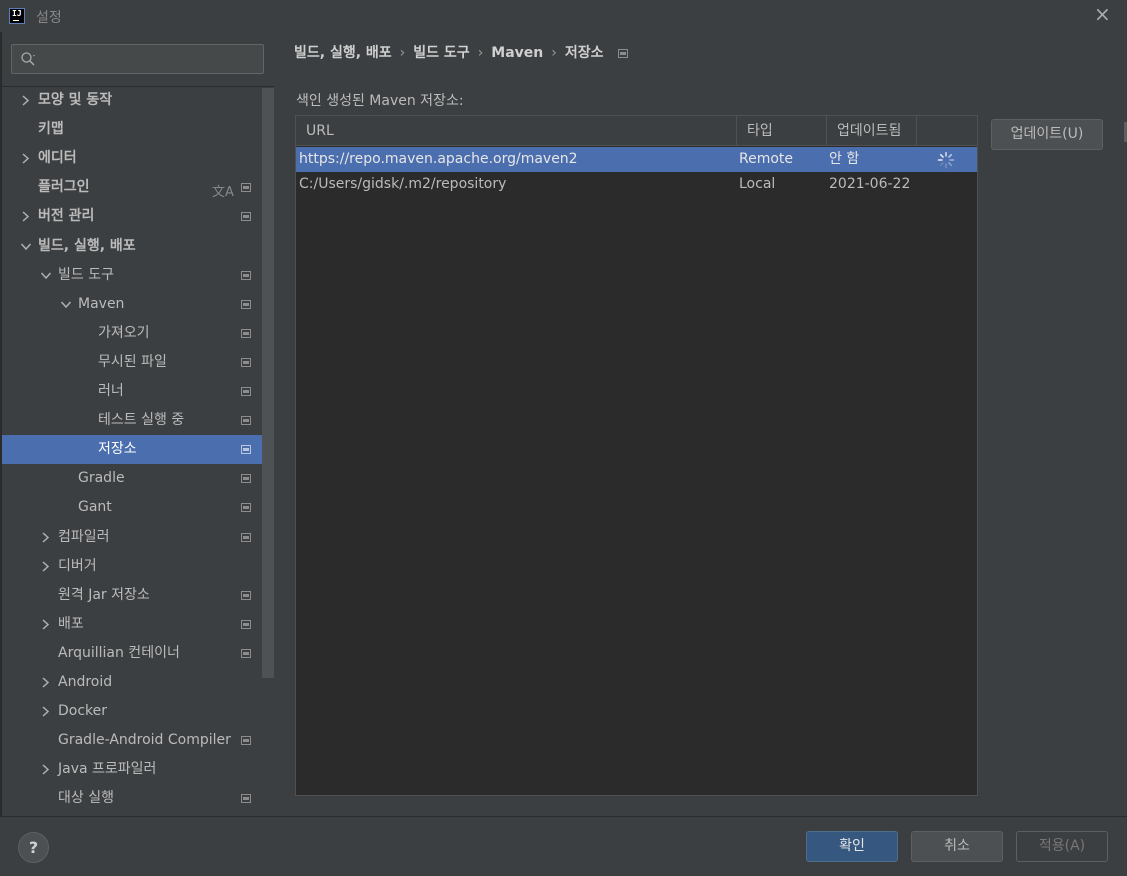 This screenshot has height=876, width=1127. What do you see at coordinates (844, 159) in the screenshot?
I see `repo-updated: 안 함` at bounding box center [844, 159].